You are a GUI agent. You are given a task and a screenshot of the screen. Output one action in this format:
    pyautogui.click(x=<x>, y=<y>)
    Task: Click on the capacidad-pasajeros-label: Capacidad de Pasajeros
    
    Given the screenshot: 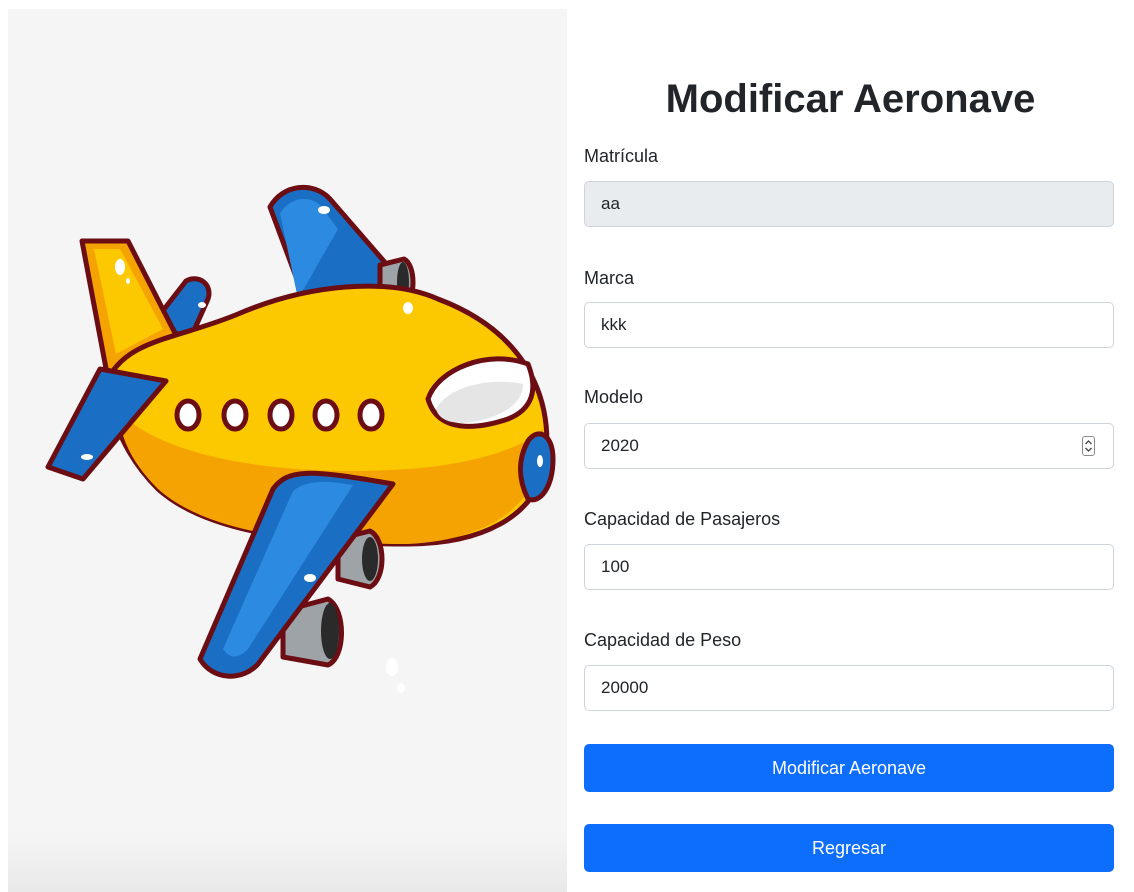 What is the action you would take?
    pyautogui.click(x=682, y=519)
    